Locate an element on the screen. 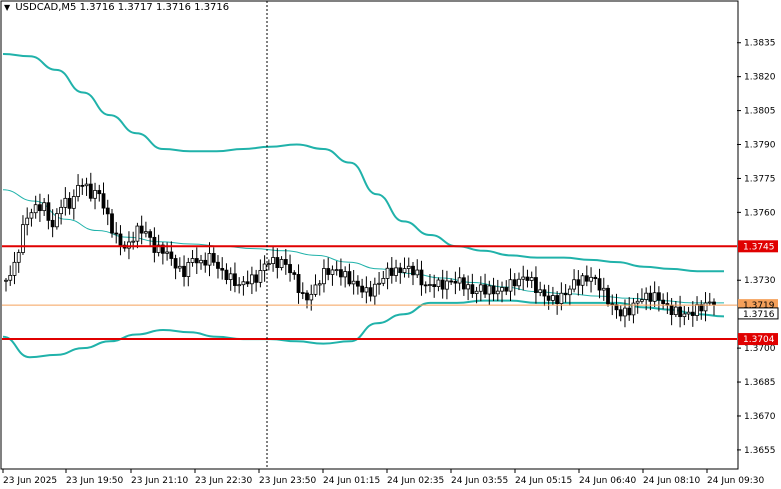  x-axis-tick-label: 23 Jun 2025 is located at coordinates (30, 481).